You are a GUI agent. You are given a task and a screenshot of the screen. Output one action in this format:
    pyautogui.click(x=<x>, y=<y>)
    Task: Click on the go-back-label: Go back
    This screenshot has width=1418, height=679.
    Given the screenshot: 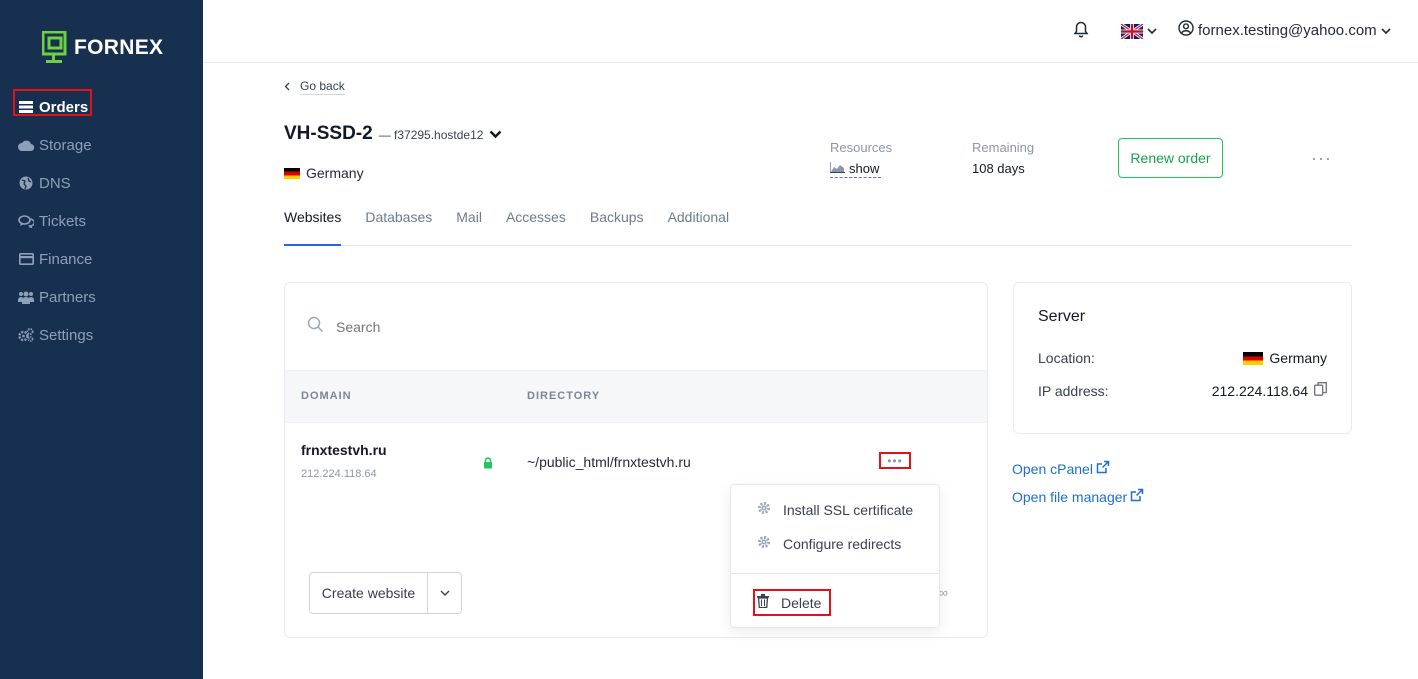 What is the action you would take?
    pyautogui.click(x=322, y=87)
    